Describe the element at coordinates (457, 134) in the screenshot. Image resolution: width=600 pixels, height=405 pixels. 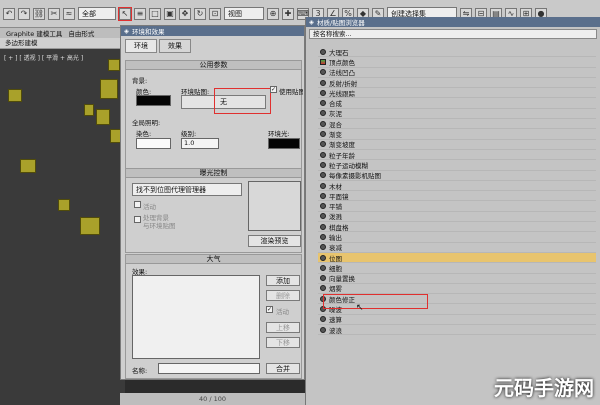
I see `map-list-item: 渐变` at that location.